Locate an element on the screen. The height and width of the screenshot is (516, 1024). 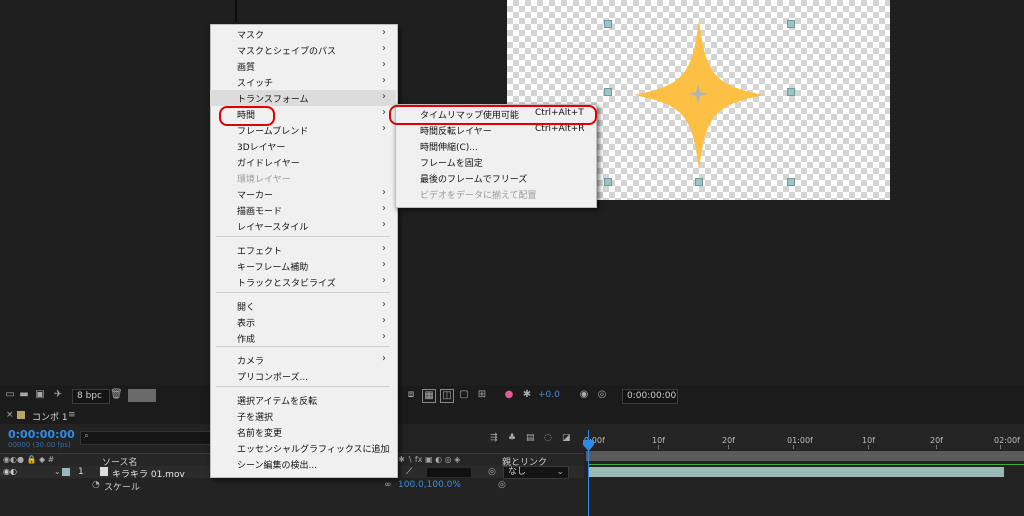
bit-depth-button: 8 bpc is located at coordinates (91, 396).